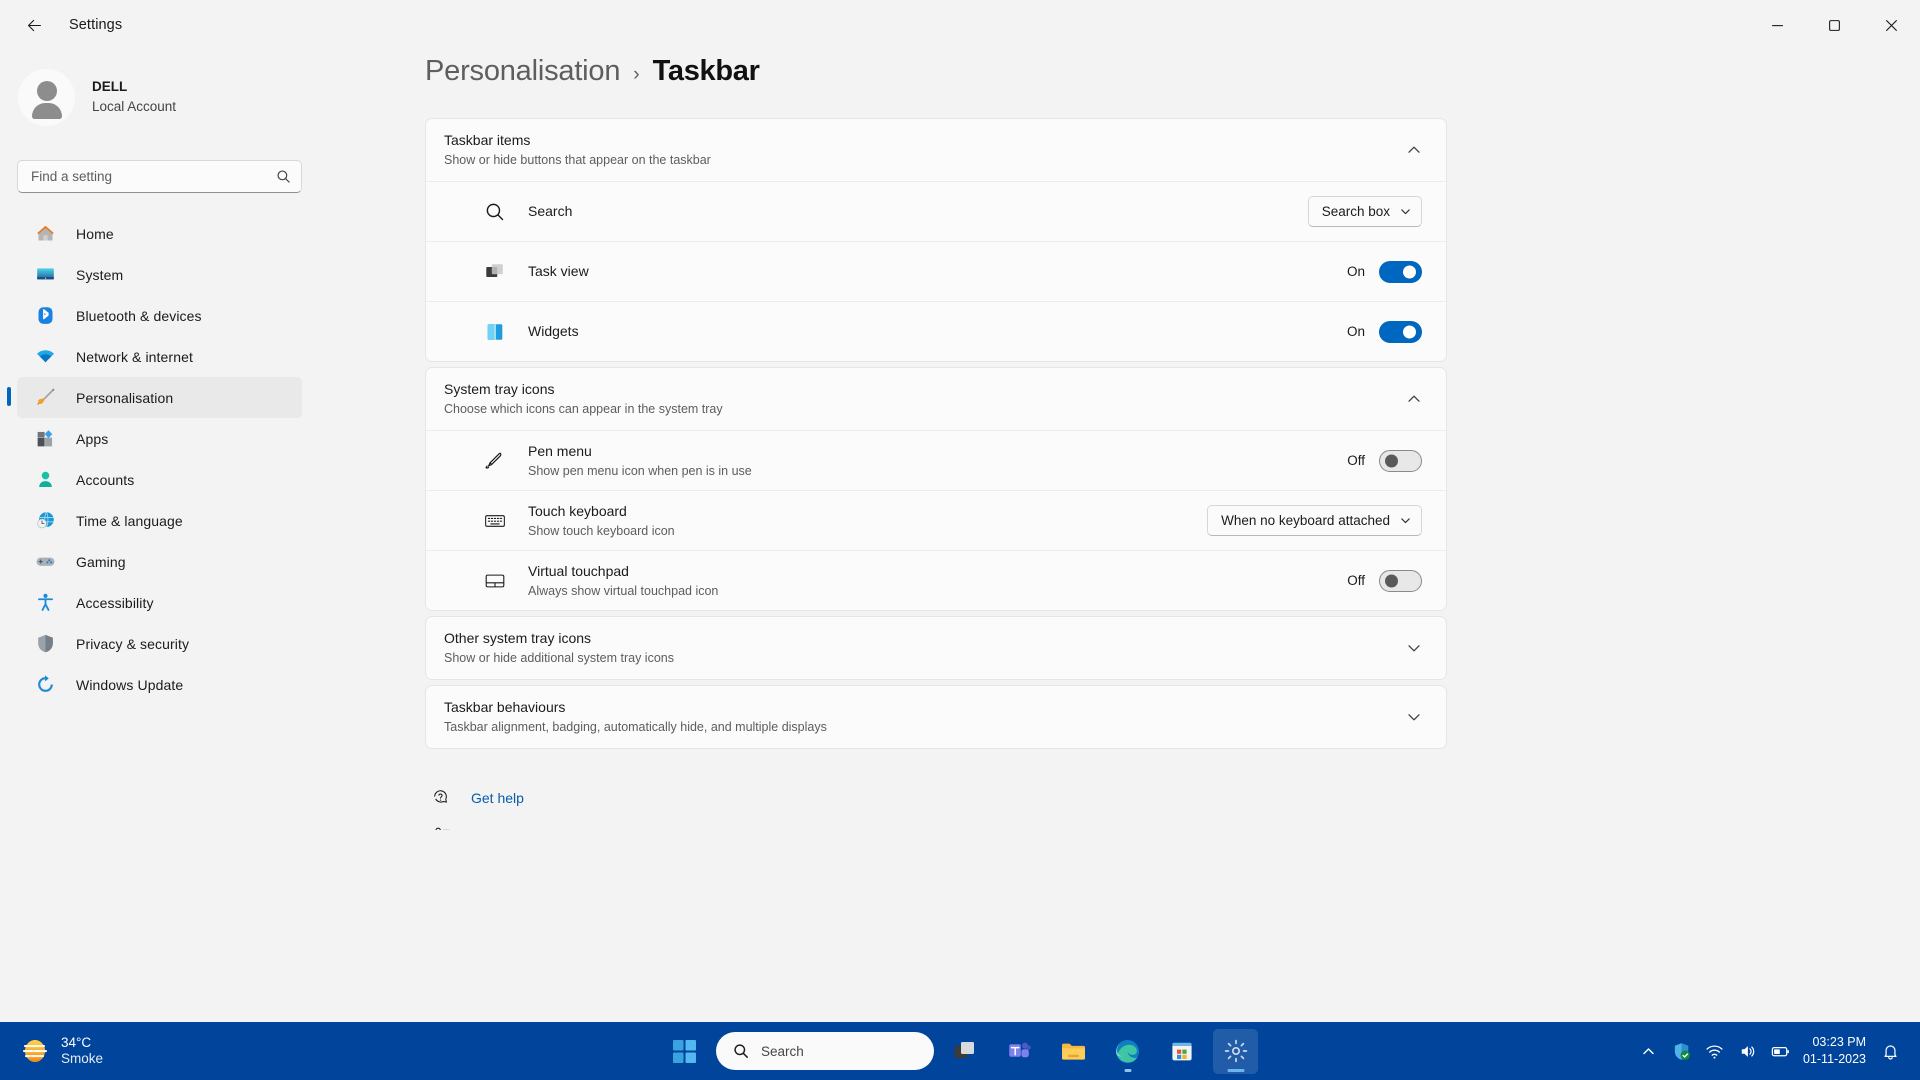  I want to click on taskbar-weather-widget: 34°C Smoke, so click(61, 1051).